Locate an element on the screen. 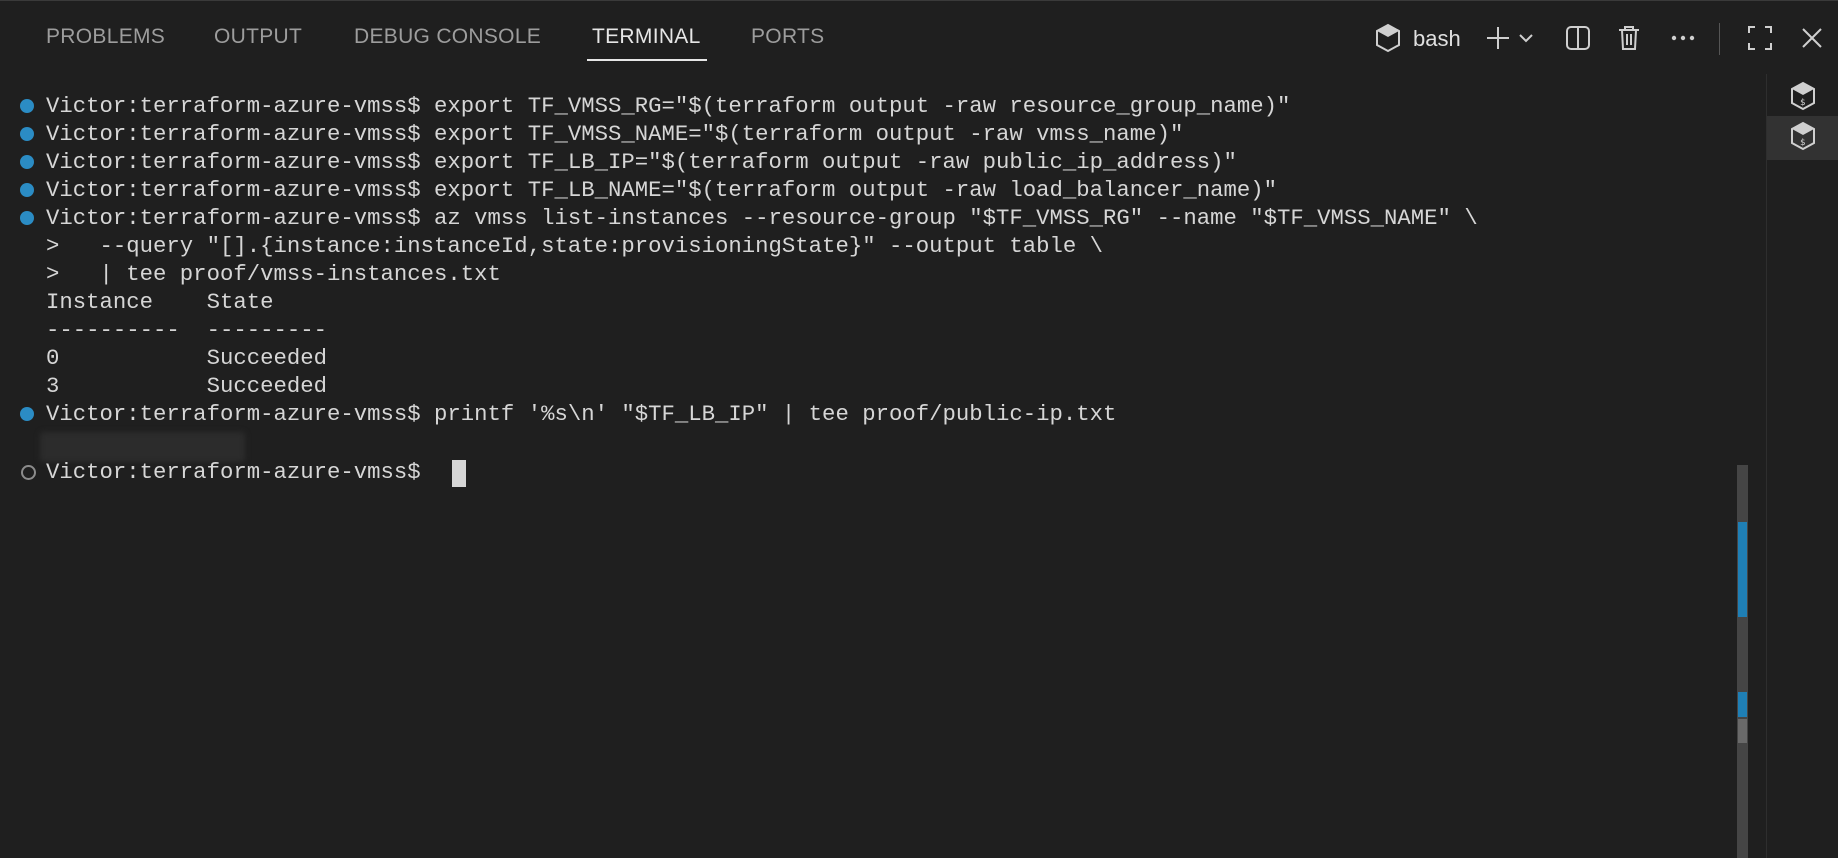 The height and width of the screenshot is (858, 1838). add-terminal-icon is located at coordinates (1498, 38).